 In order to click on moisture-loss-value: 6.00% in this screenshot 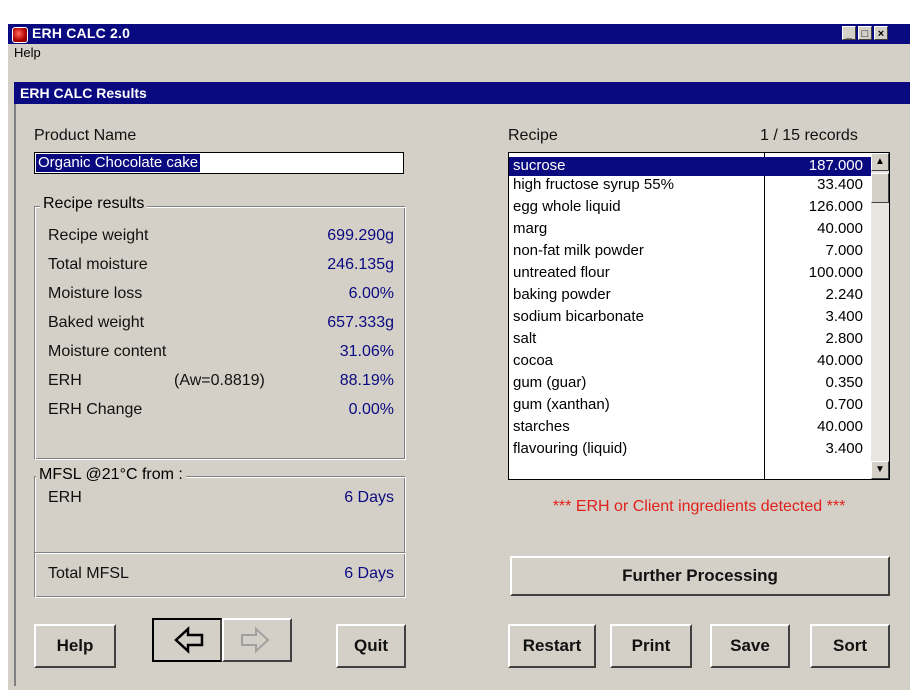, I will do `click(371, 293)`.